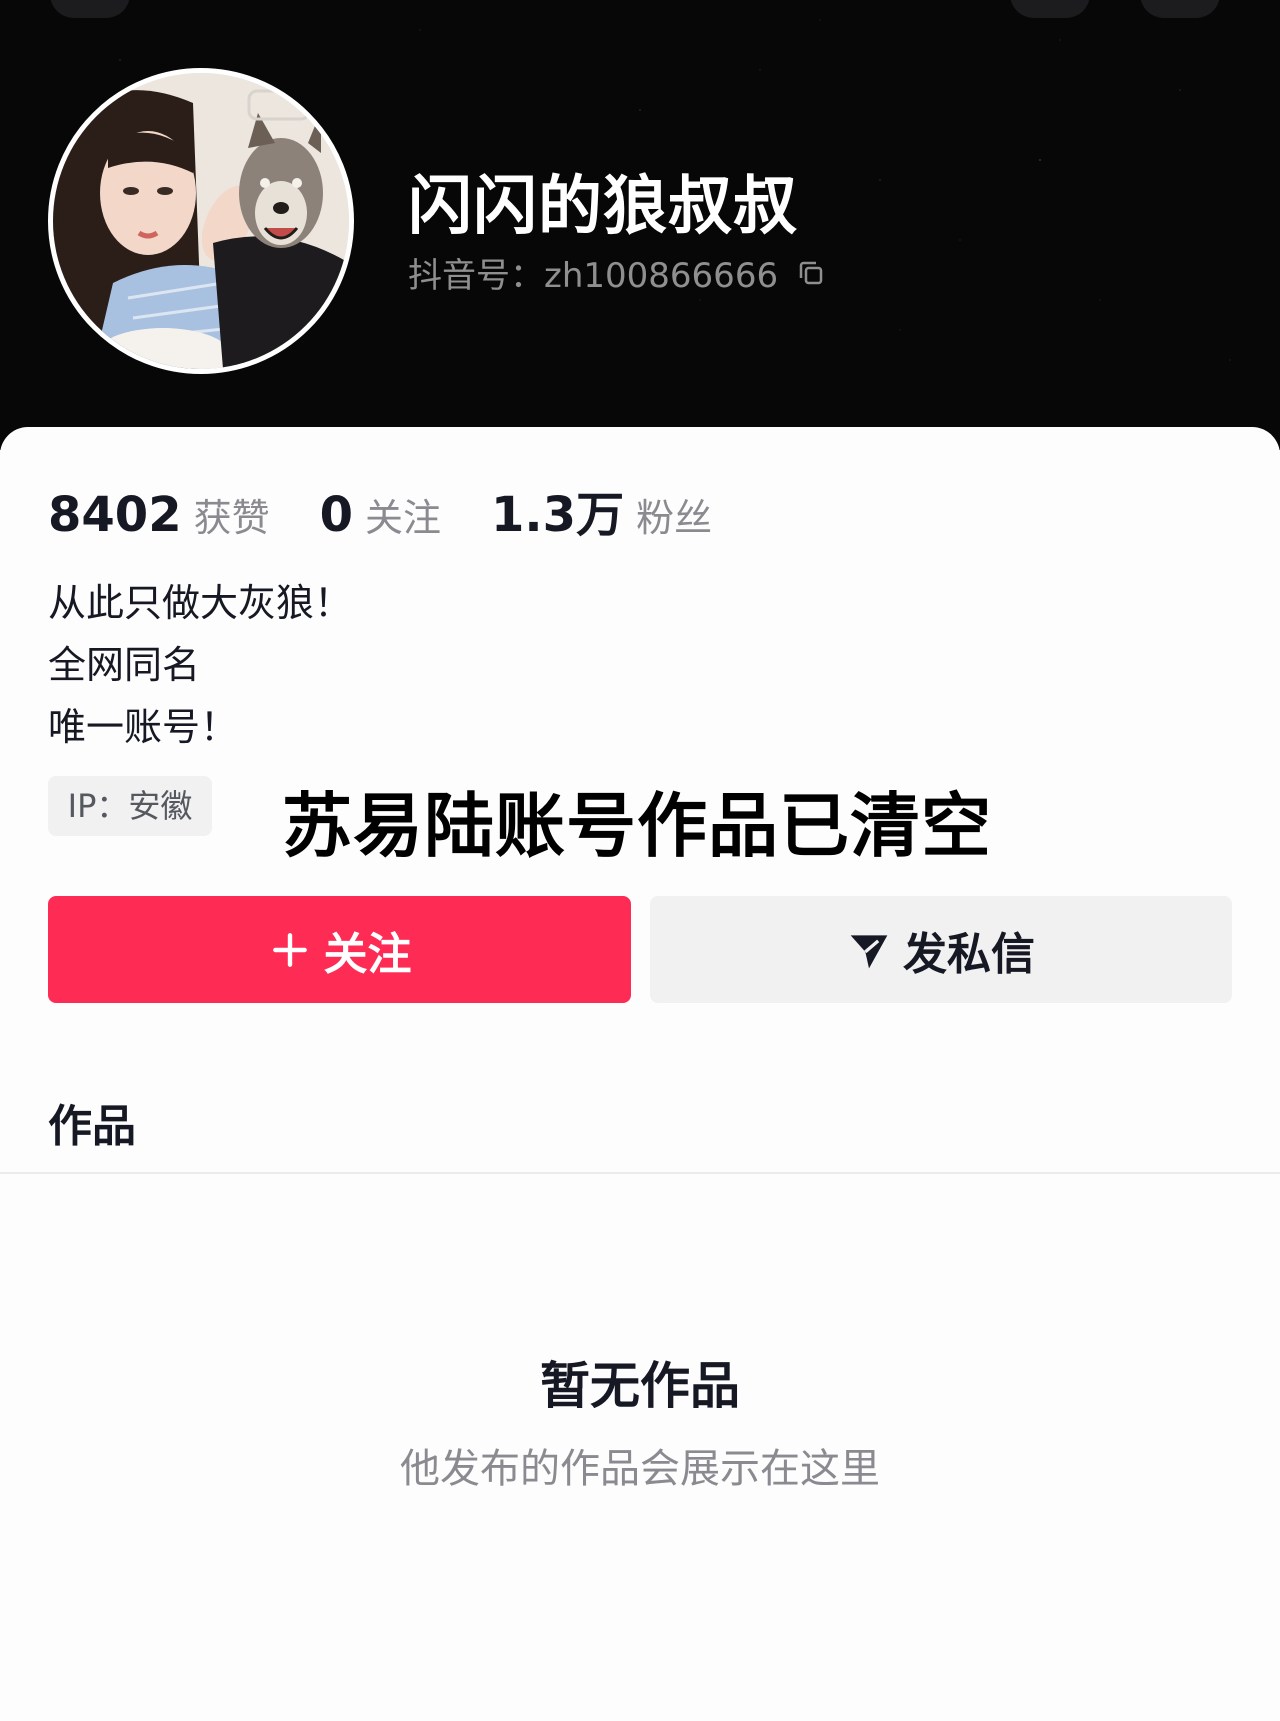 The image size is (1280, 1721). What do you see at coordinates (200, 603) in the screenshot?
I see `bio-line: 从此只做大灰狼！` at bounding box center [200, 603].